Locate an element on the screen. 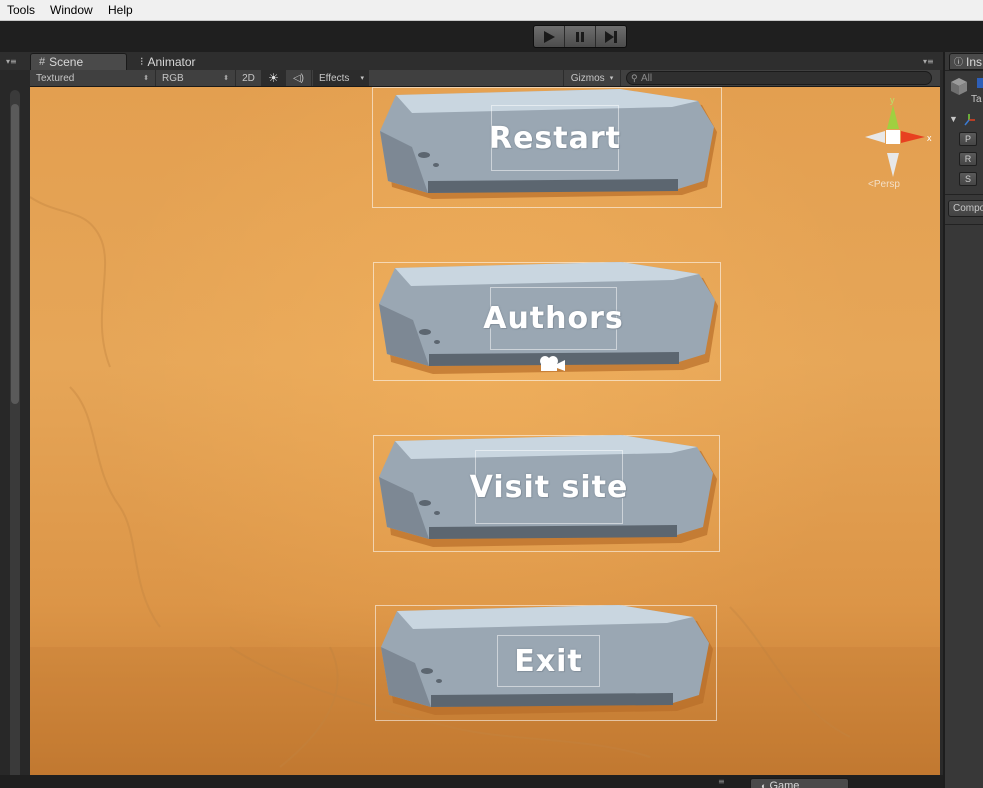 Image resolution: width=983 pixels, height=788 pixels. pause-button is located at coordinates (580, 36).